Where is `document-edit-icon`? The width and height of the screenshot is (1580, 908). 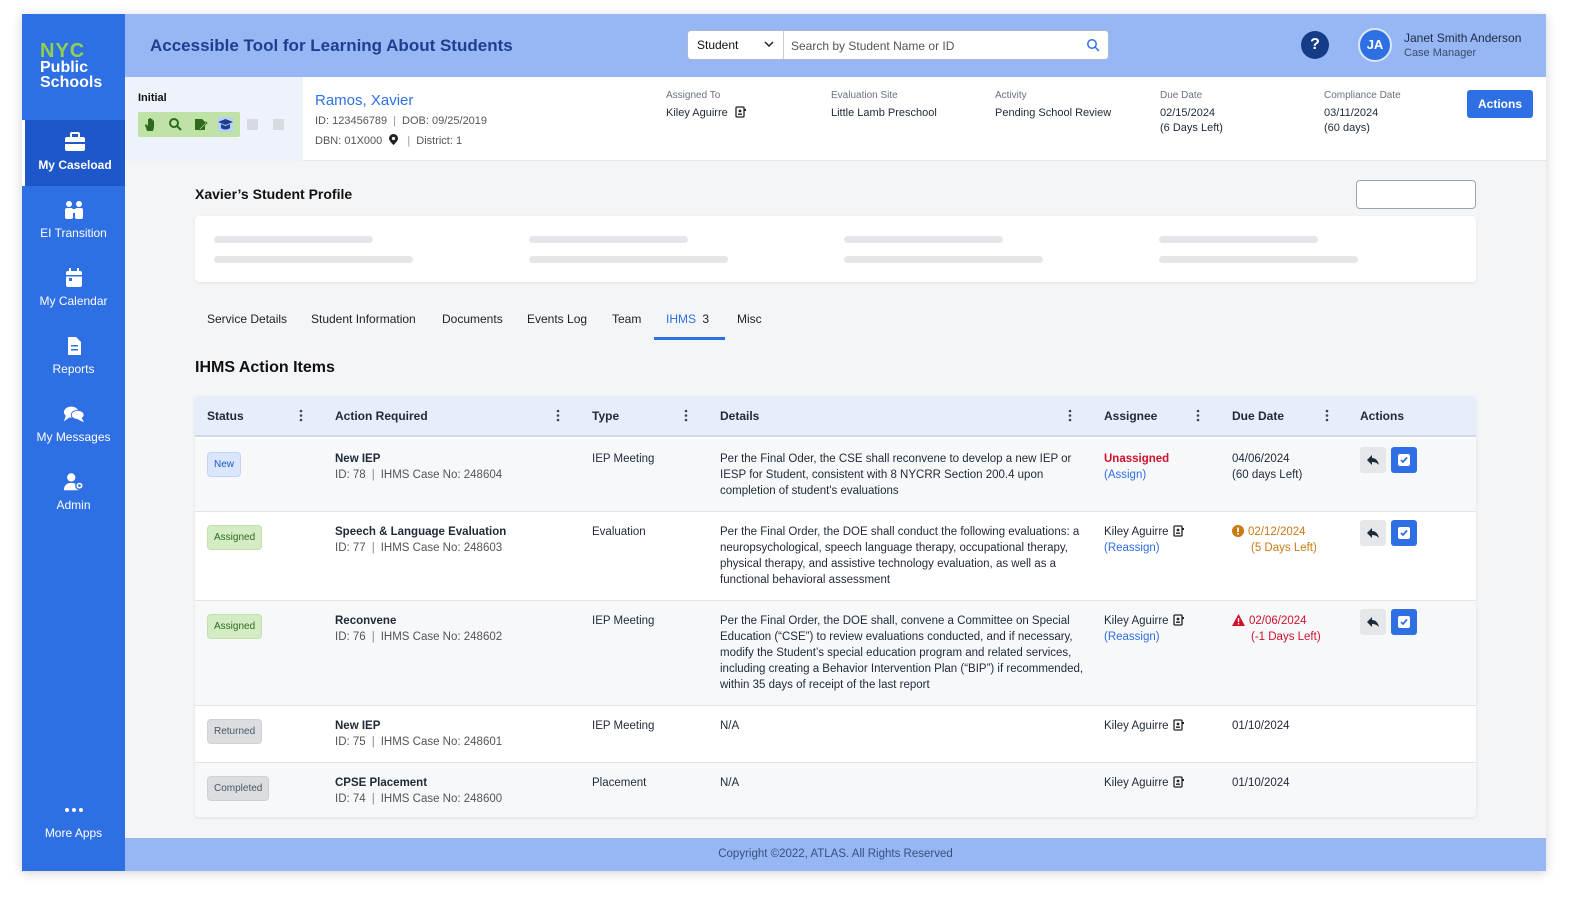
document-edit-icon is located at coordinates (200, 124).